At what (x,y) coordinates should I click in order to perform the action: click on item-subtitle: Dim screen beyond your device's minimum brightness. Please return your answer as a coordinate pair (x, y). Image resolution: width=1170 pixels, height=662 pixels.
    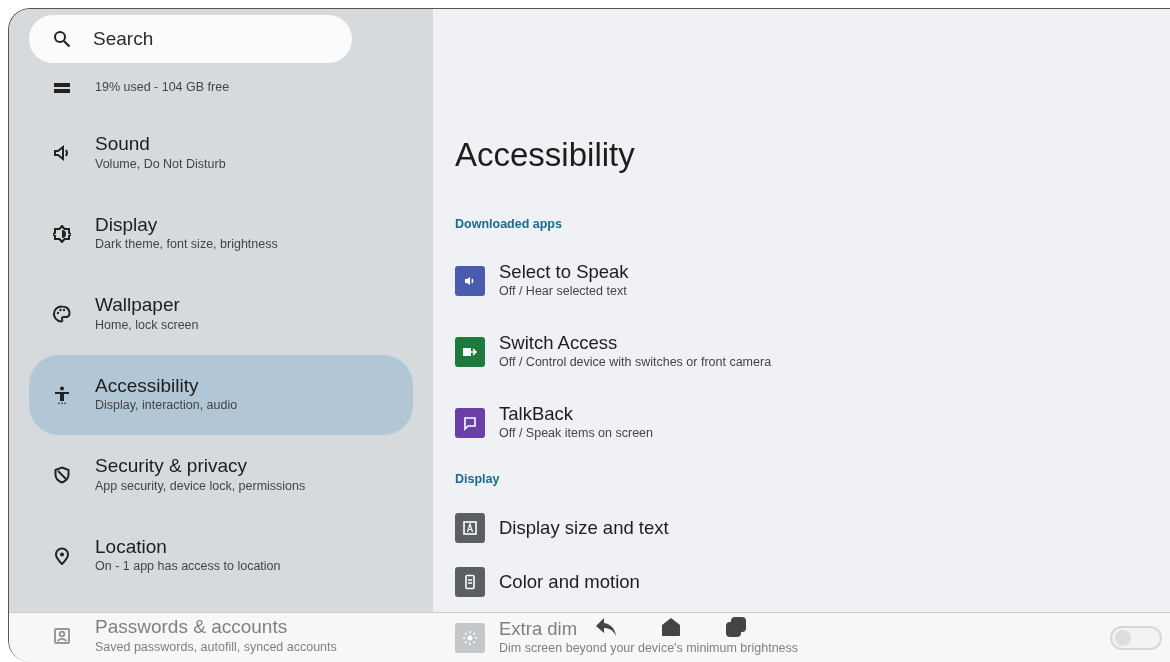
    Looking at the image, I should click on (649, 649).